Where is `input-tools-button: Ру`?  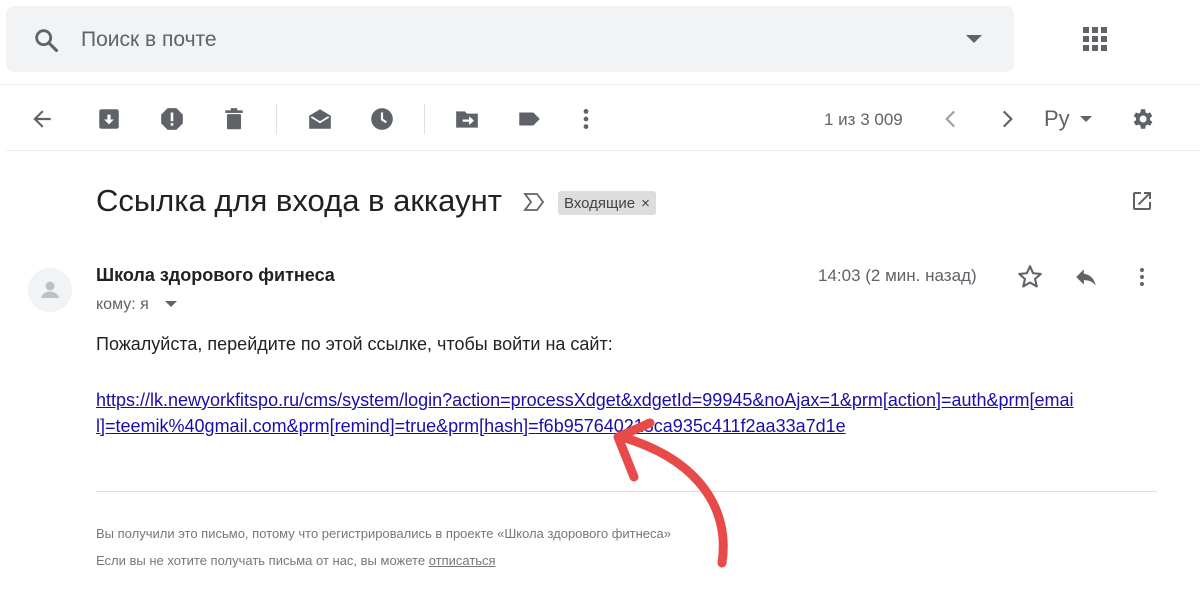 input-tools-button: Ру is located at coordinates (1057, 119).